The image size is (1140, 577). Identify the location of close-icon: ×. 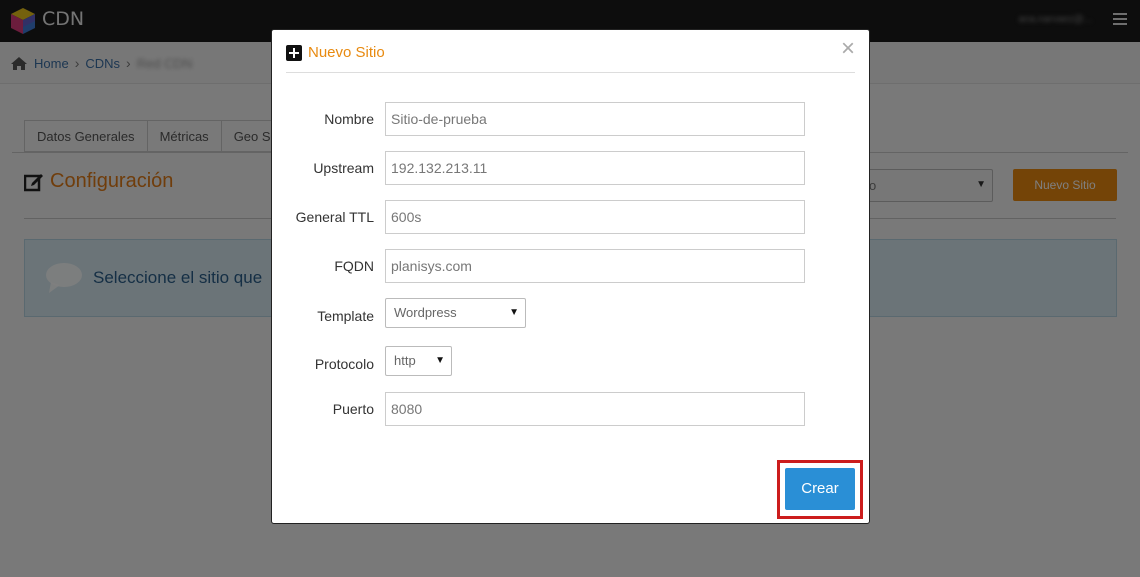
(848, 49).